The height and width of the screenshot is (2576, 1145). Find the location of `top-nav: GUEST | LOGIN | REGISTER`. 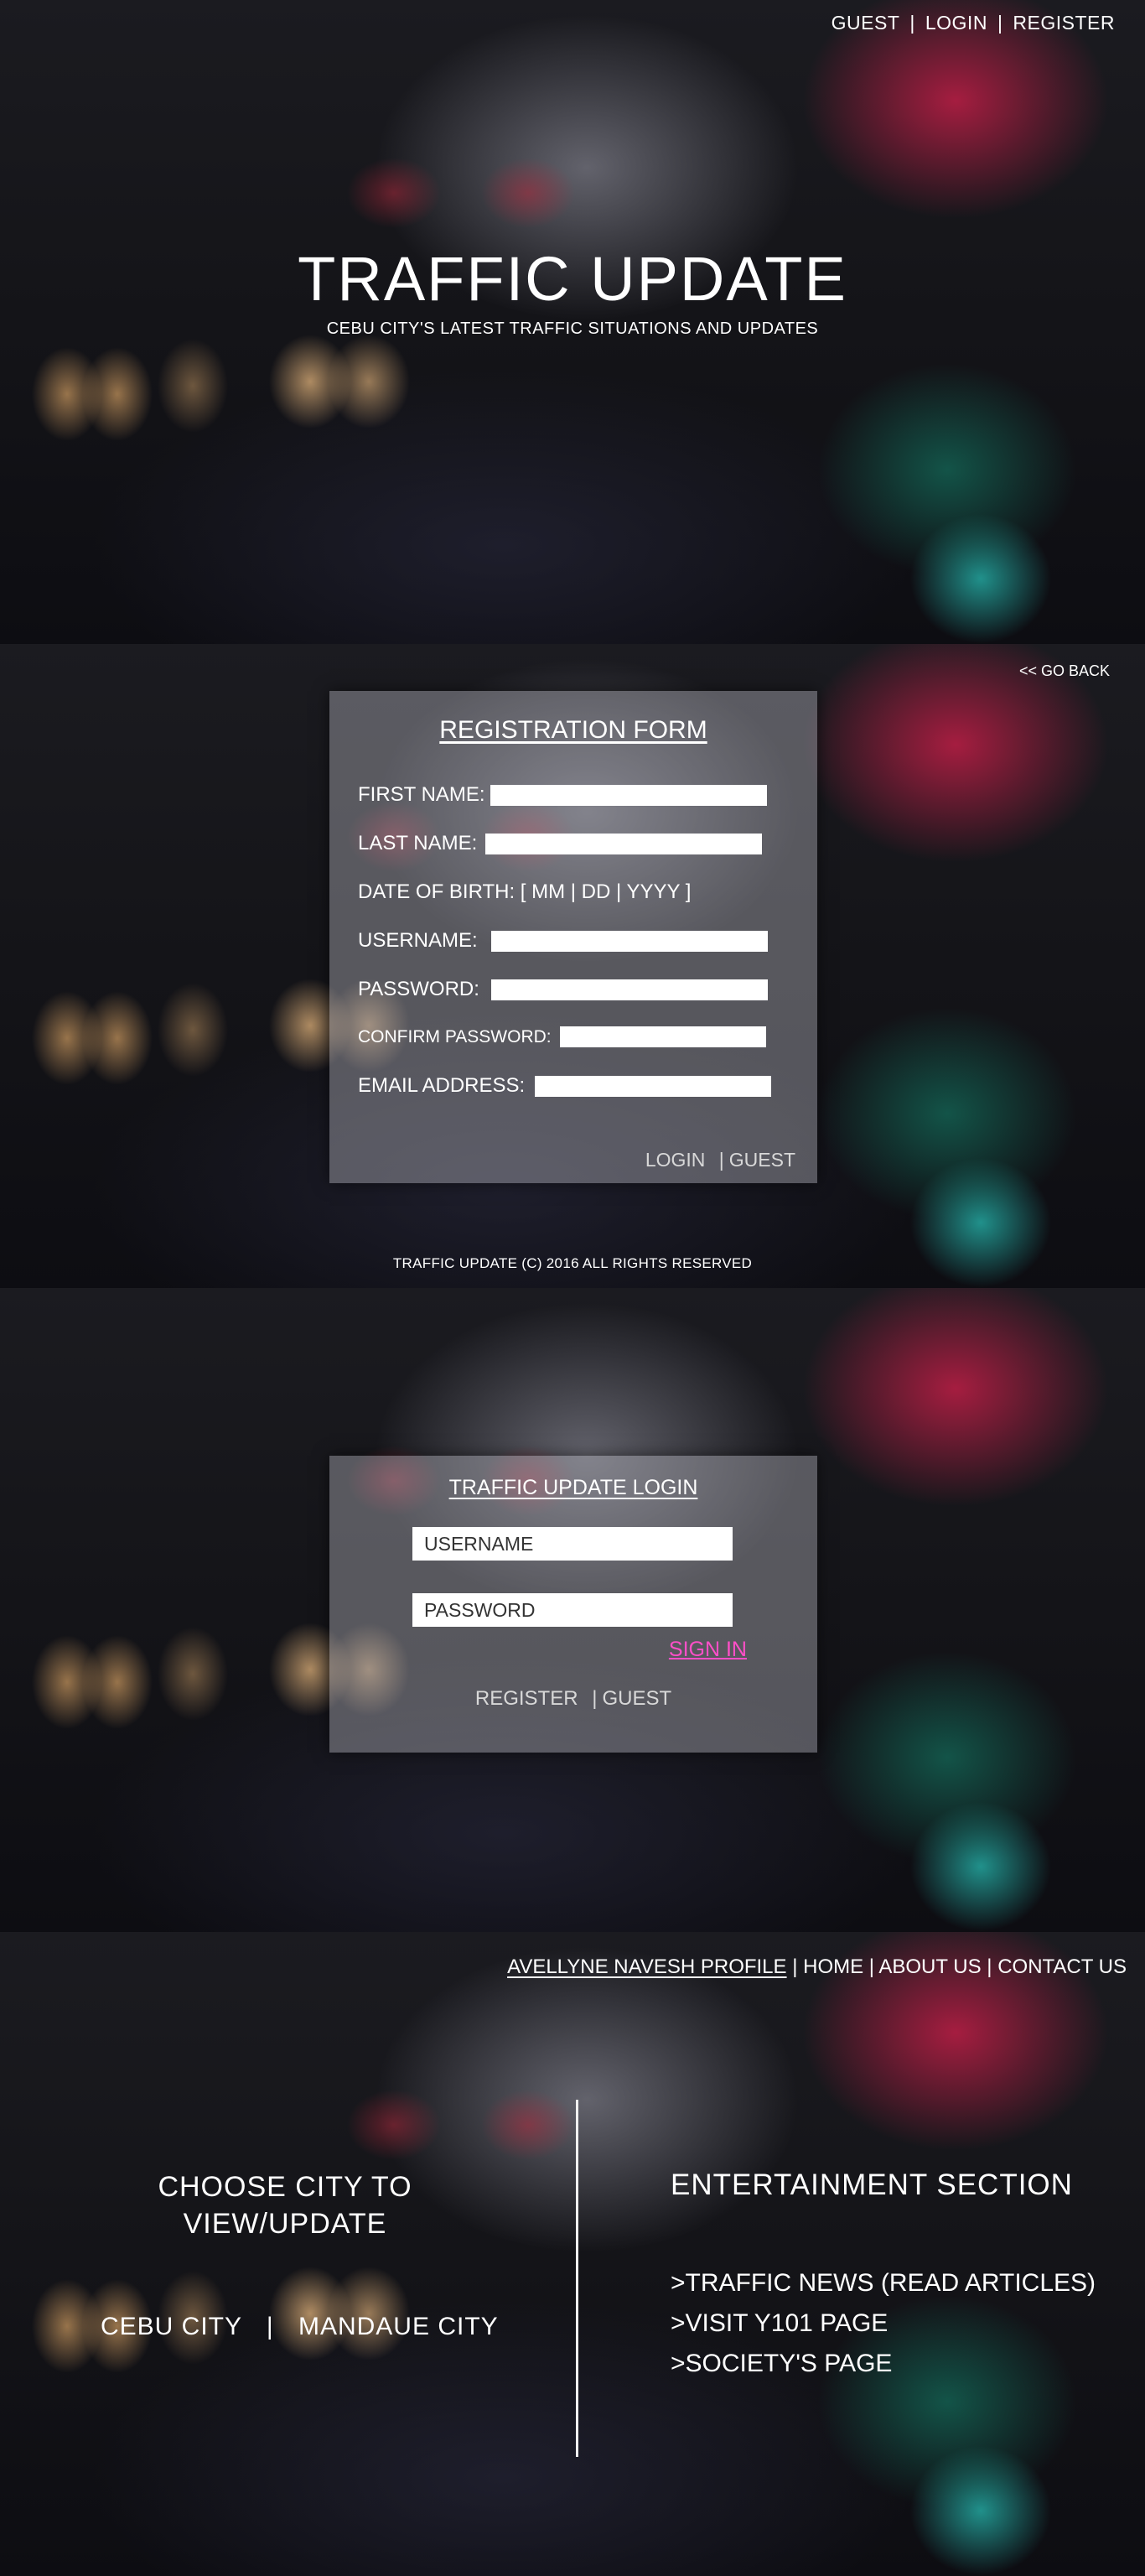

top-nav: GUEST | LOGIN | REGISTER is located at coordinates (973, 23).